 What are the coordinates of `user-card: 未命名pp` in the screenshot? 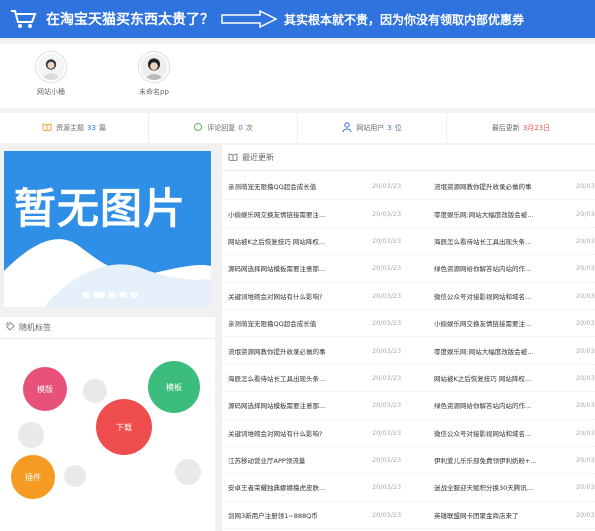 It's located at (154, 74).